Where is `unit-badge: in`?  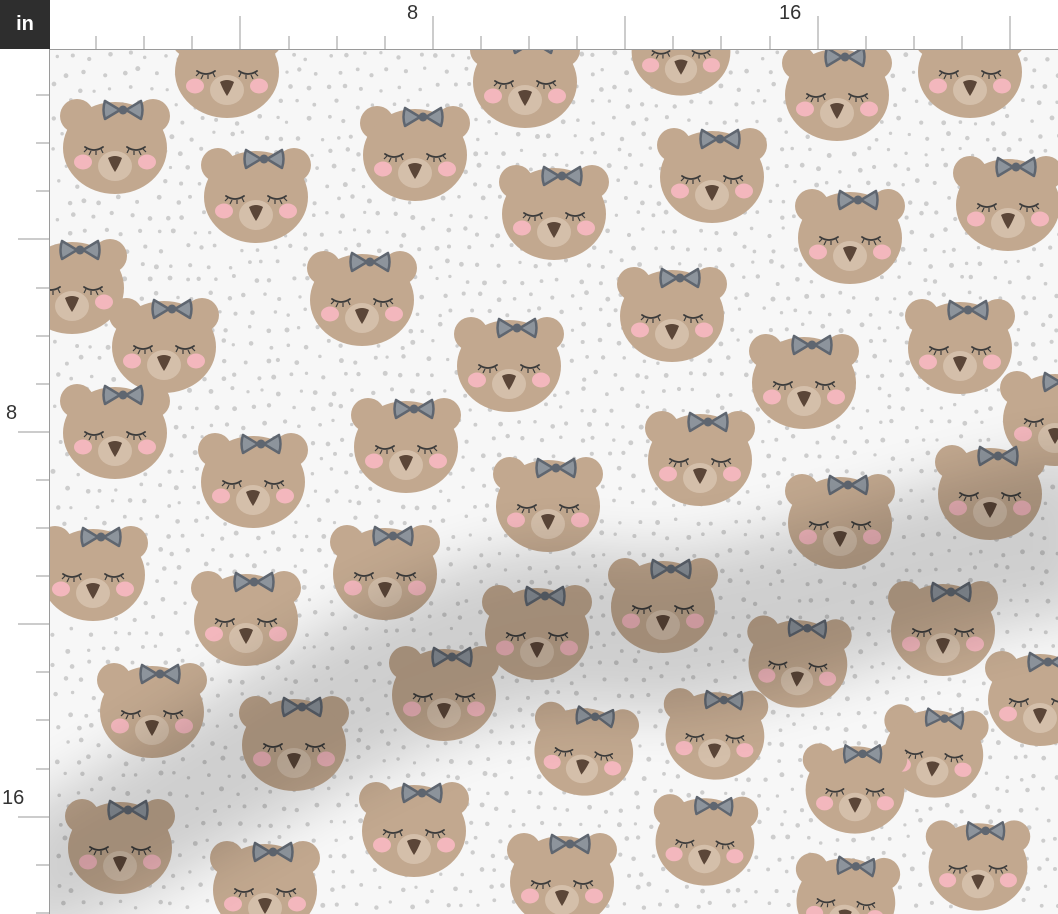 unit-badge: in is located at coordinates (25, 24).